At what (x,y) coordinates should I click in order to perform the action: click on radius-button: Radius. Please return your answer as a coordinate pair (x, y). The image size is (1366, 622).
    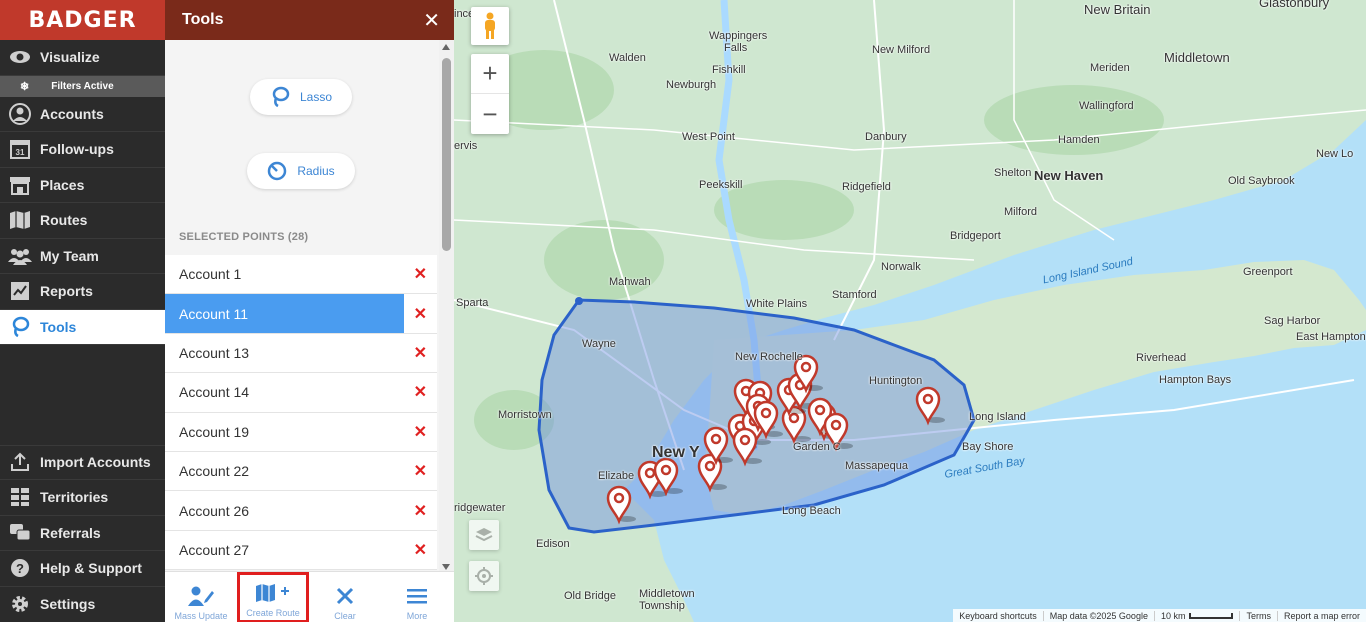
    Looking at the image, I should click on (301, 171).